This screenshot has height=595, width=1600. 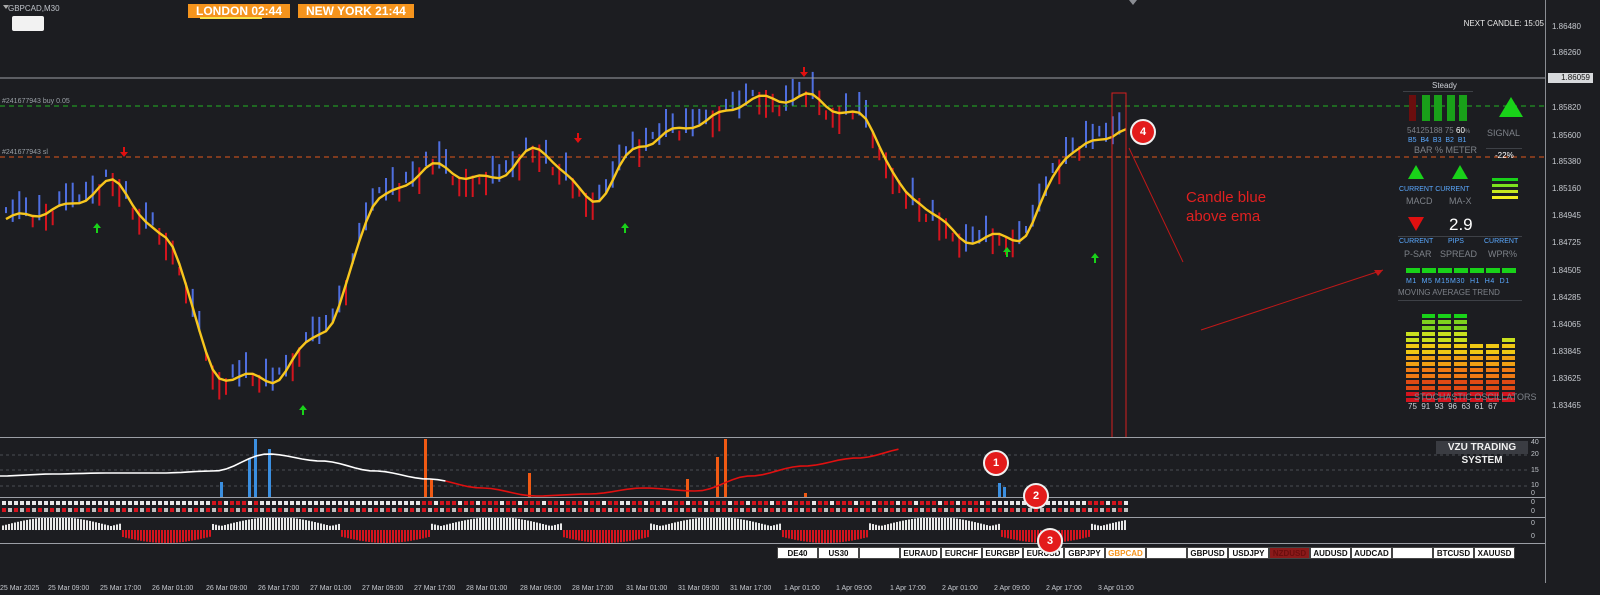 I want to click on symbol-button: EURCHF, so click(x=961, y=553).